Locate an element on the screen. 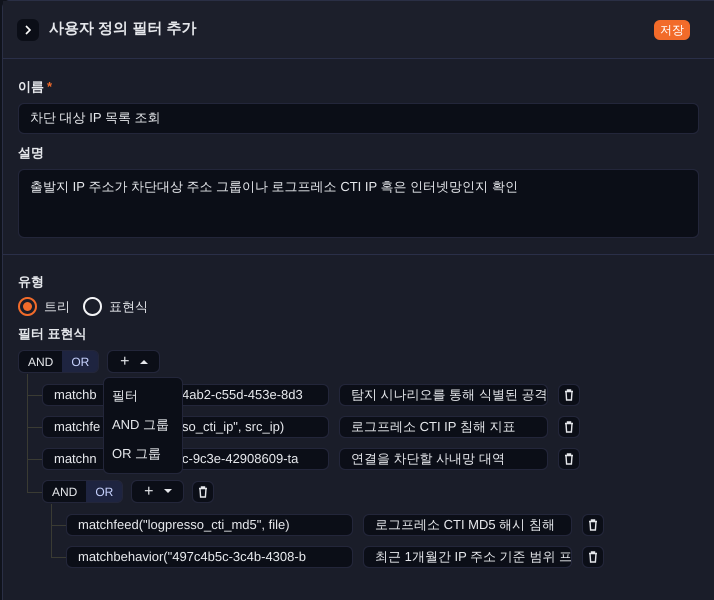  description-text: 로그프레소 CTI IP 침해 지표 is located at coordinates (433, 427).